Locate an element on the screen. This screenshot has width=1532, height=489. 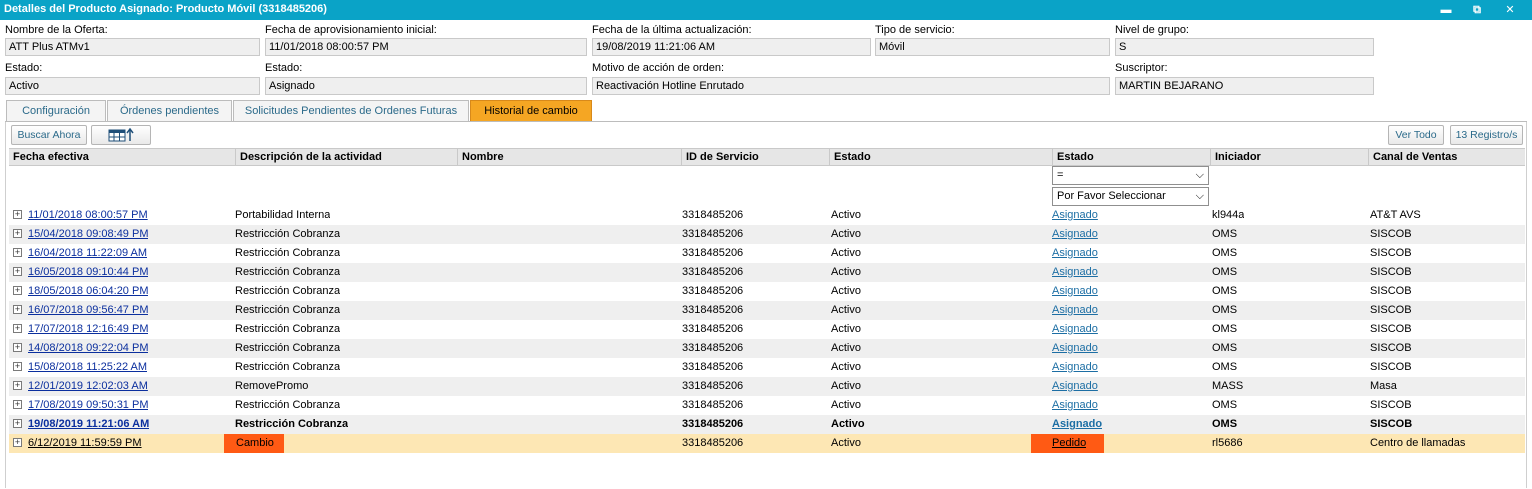
column-header-estado: Estado is located at coordinates (940, 157).